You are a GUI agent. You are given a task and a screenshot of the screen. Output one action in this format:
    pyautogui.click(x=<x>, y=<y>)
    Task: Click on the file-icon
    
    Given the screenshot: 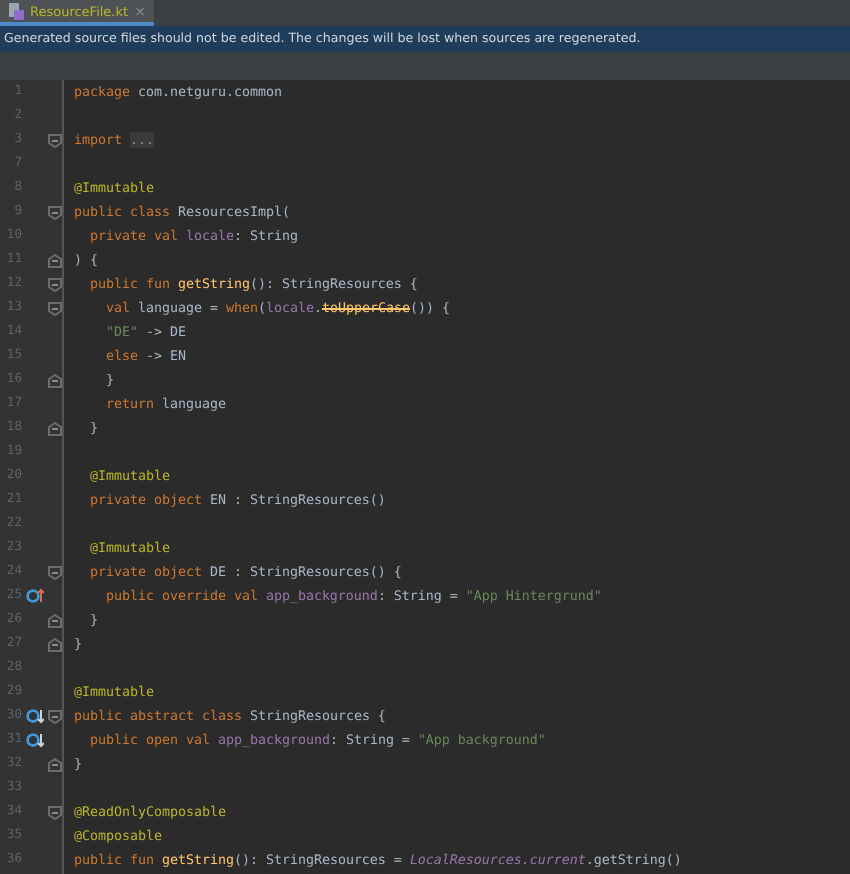 What is the action you would take?
    pyautogui.click(x=16, y=11)
    